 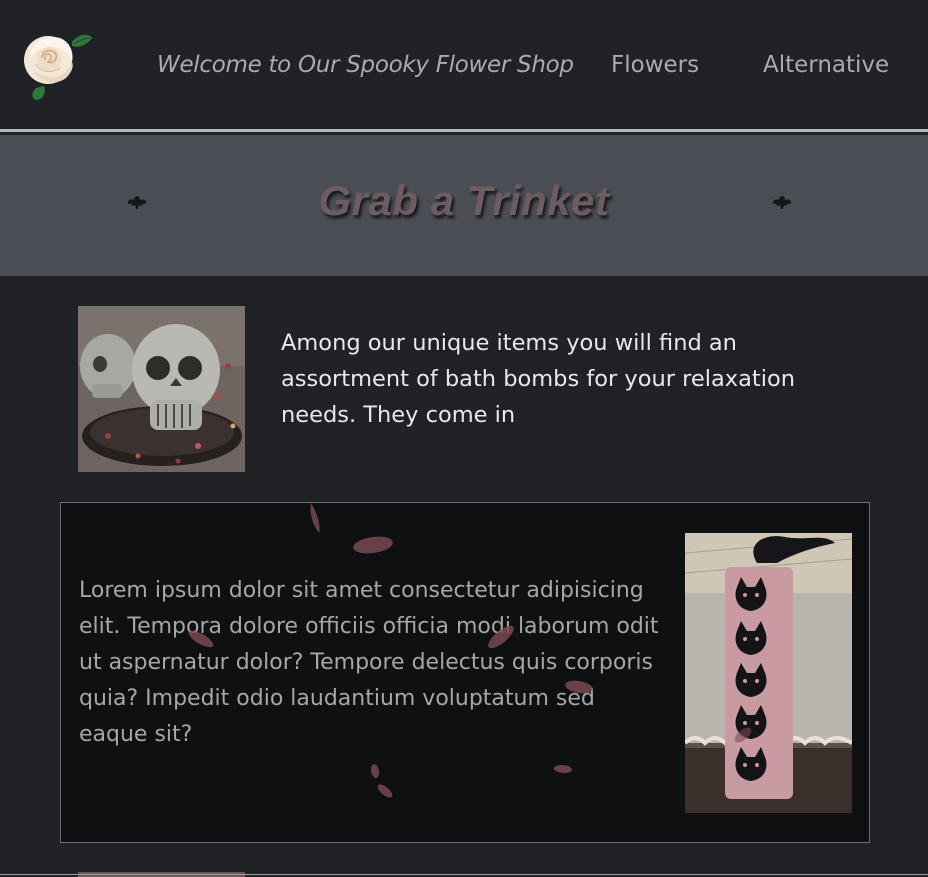 I want to click on skull-bath-bombs-image, so click(x=161, y=389).